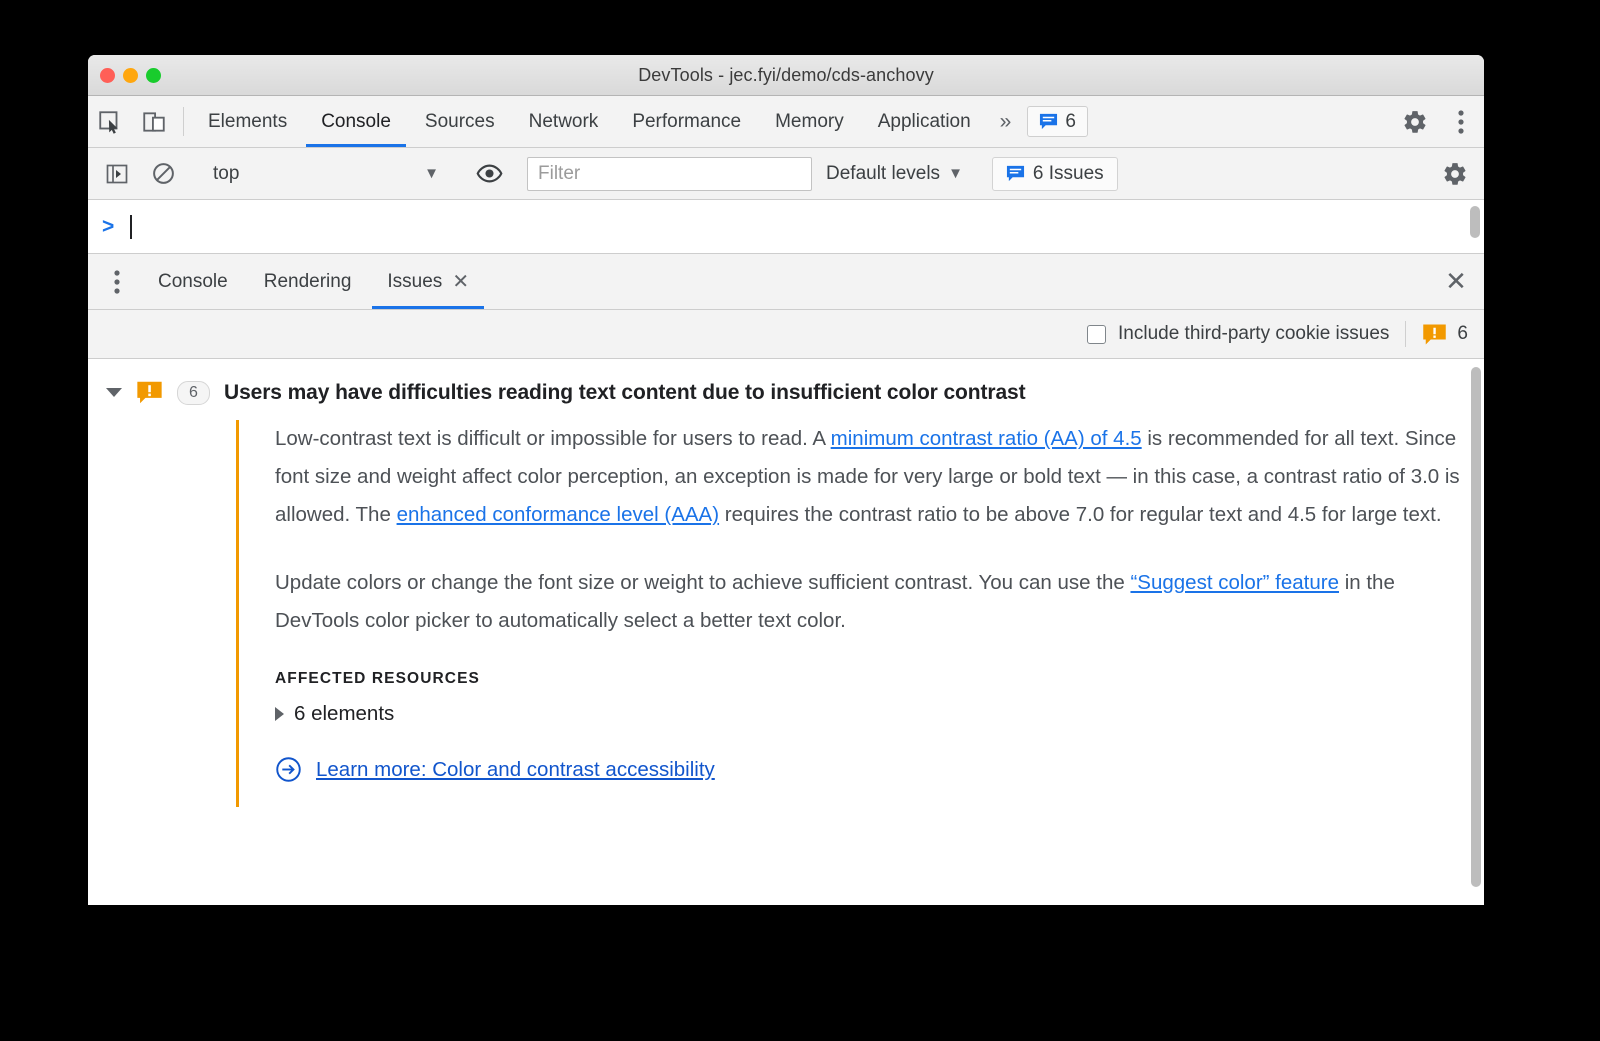 This screenshot has height=1041, width=1600. I want to click on tab-elements: Elements, so click(247, 121).